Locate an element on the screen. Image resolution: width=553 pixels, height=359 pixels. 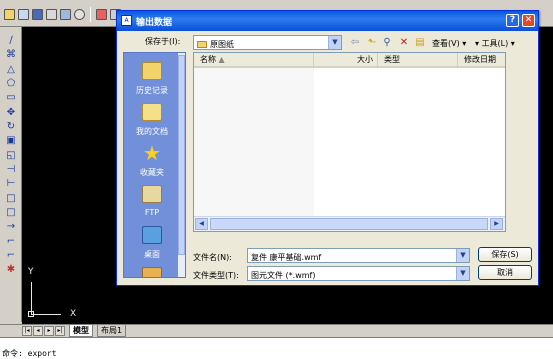
cancel-button: 取消 is located at coordinates (505, 272).